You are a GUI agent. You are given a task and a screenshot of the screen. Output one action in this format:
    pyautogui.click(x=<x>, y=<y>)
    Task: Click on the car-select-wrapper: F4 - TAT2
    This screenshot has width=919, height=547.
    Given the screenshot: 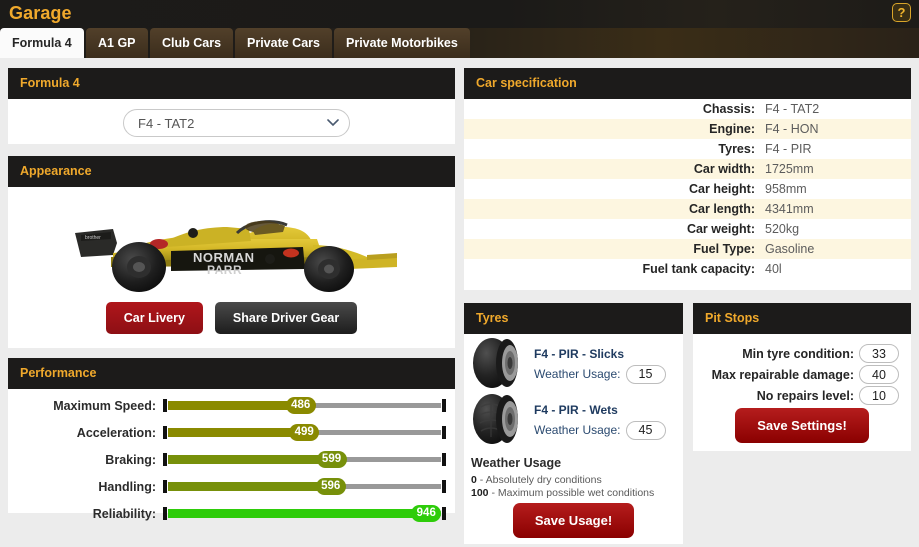 What is the action you would take?
    pyautogui.click(x=236, y=123)
    